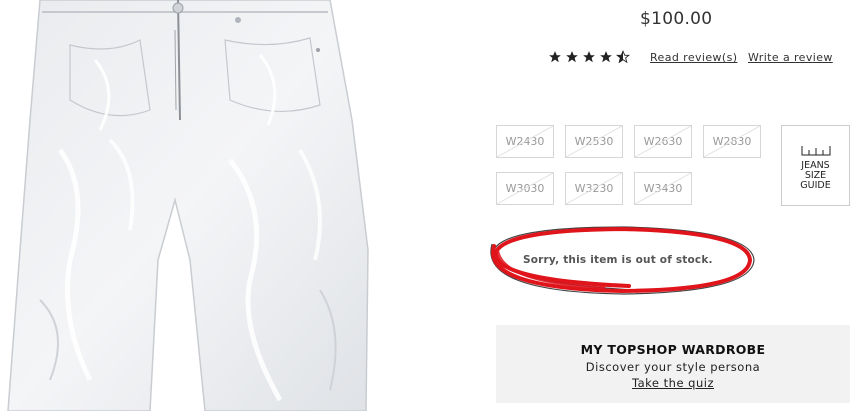 This screenshot has height=411, width=860. What do you see at coordinates (525, 141) in the screenshot?
I see `size-option: W2430` at bounding box center [525, 141].